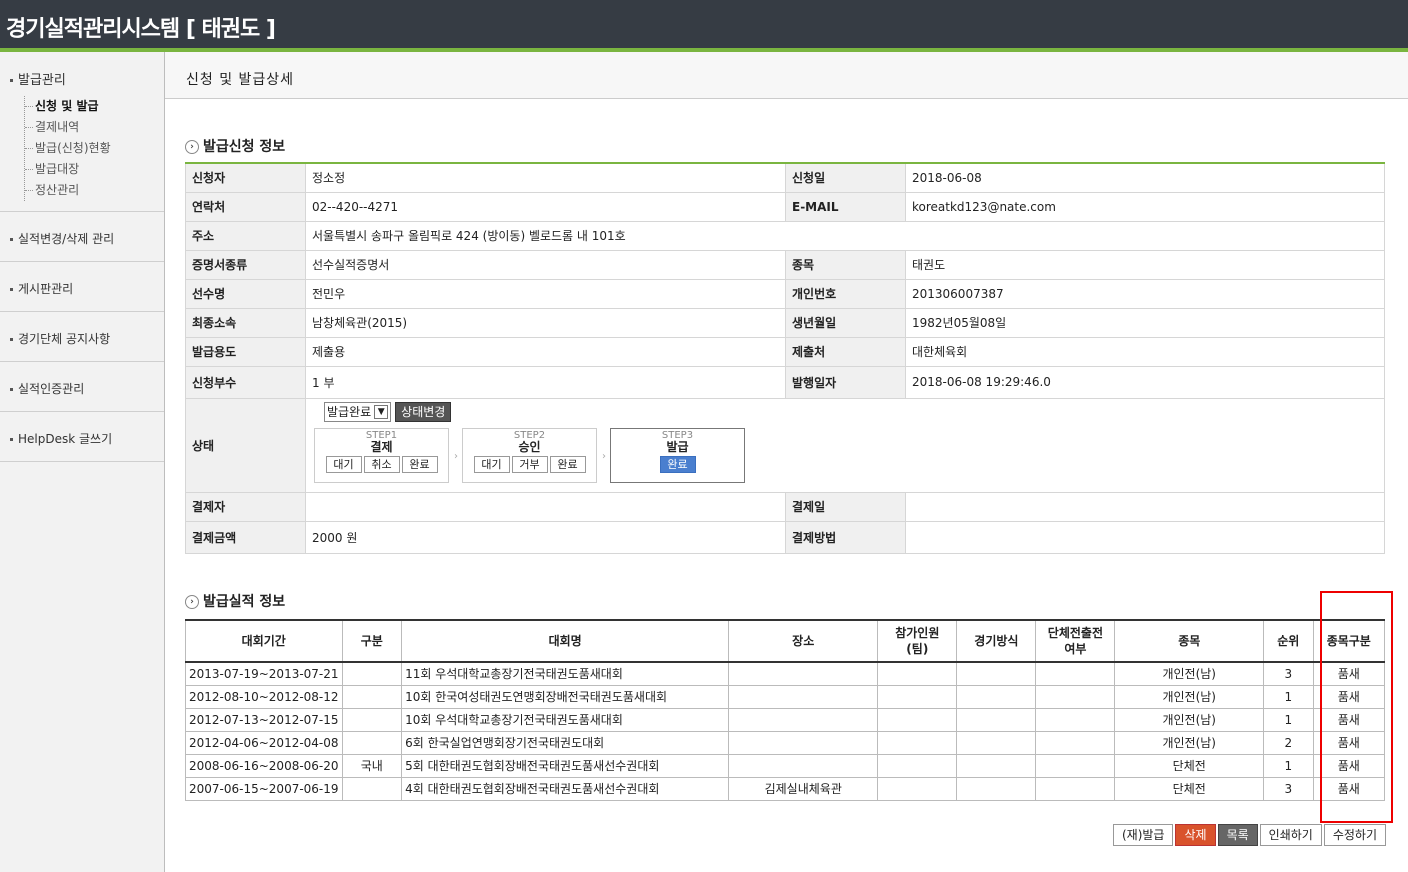 The width and height of the screenshot is (1408, 872). I want to click on delete-button: 삭제, so click(1195, 835).